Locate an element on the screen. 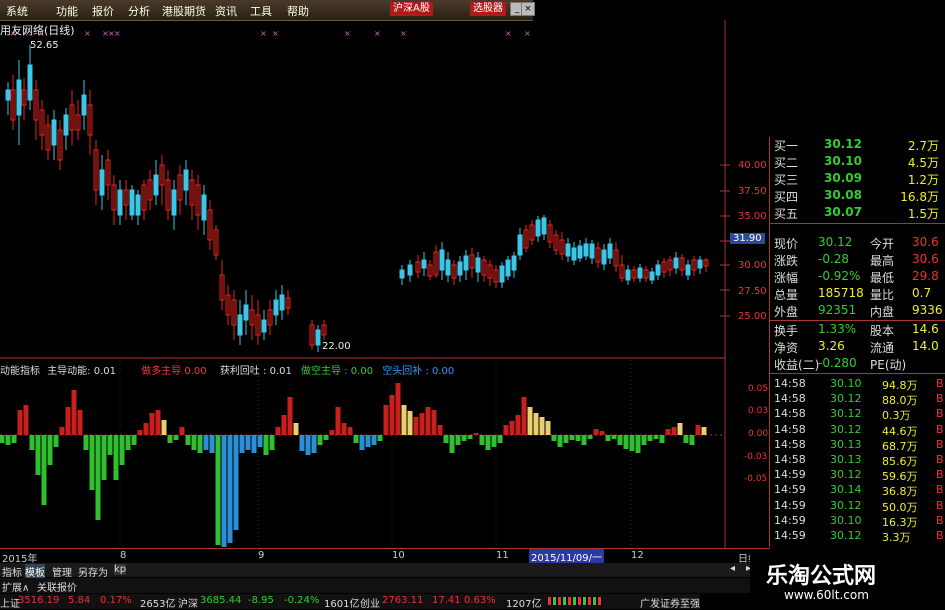 The height and width of the screenshot is (610, 945). stat-value: -0.92% is located at coordinates (839, 276).